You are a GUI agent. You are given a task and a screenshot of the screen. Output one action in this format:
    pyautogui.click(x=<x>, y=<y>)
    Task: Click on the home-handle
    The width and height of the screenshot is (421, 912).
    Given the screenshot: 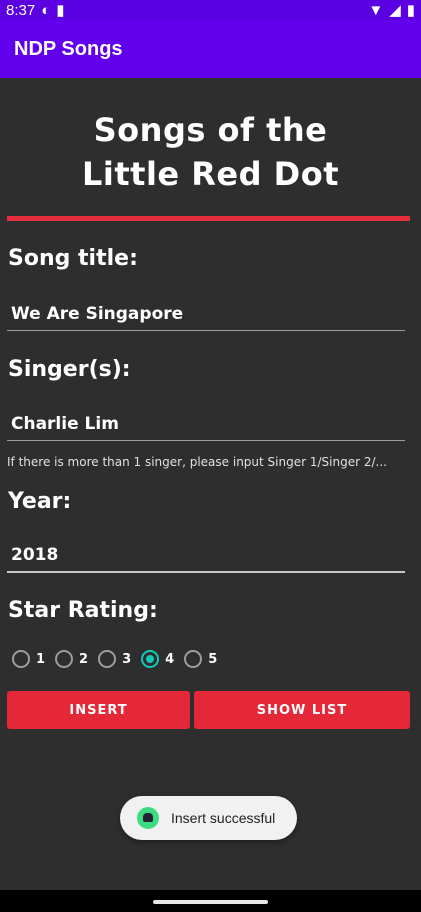 What is the action you would take?
    pyautogui.click(x=210, y=902)
    